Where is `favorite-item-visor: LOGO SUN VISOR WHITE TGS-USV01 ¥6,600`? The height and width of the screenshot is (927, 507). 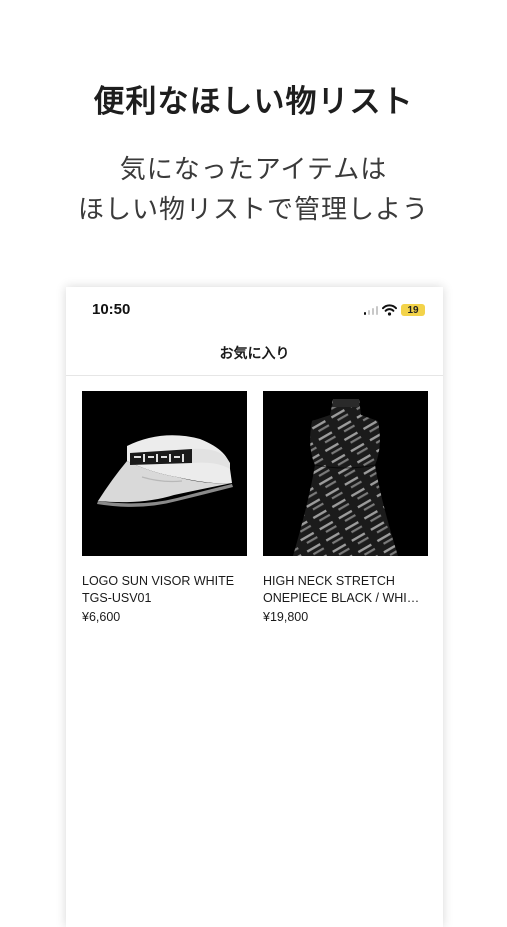
favorite-item-visor: LOGO SUN VISOR WHITE TGS-USV01 ¥6,600 is located at coordinates (164, 507).